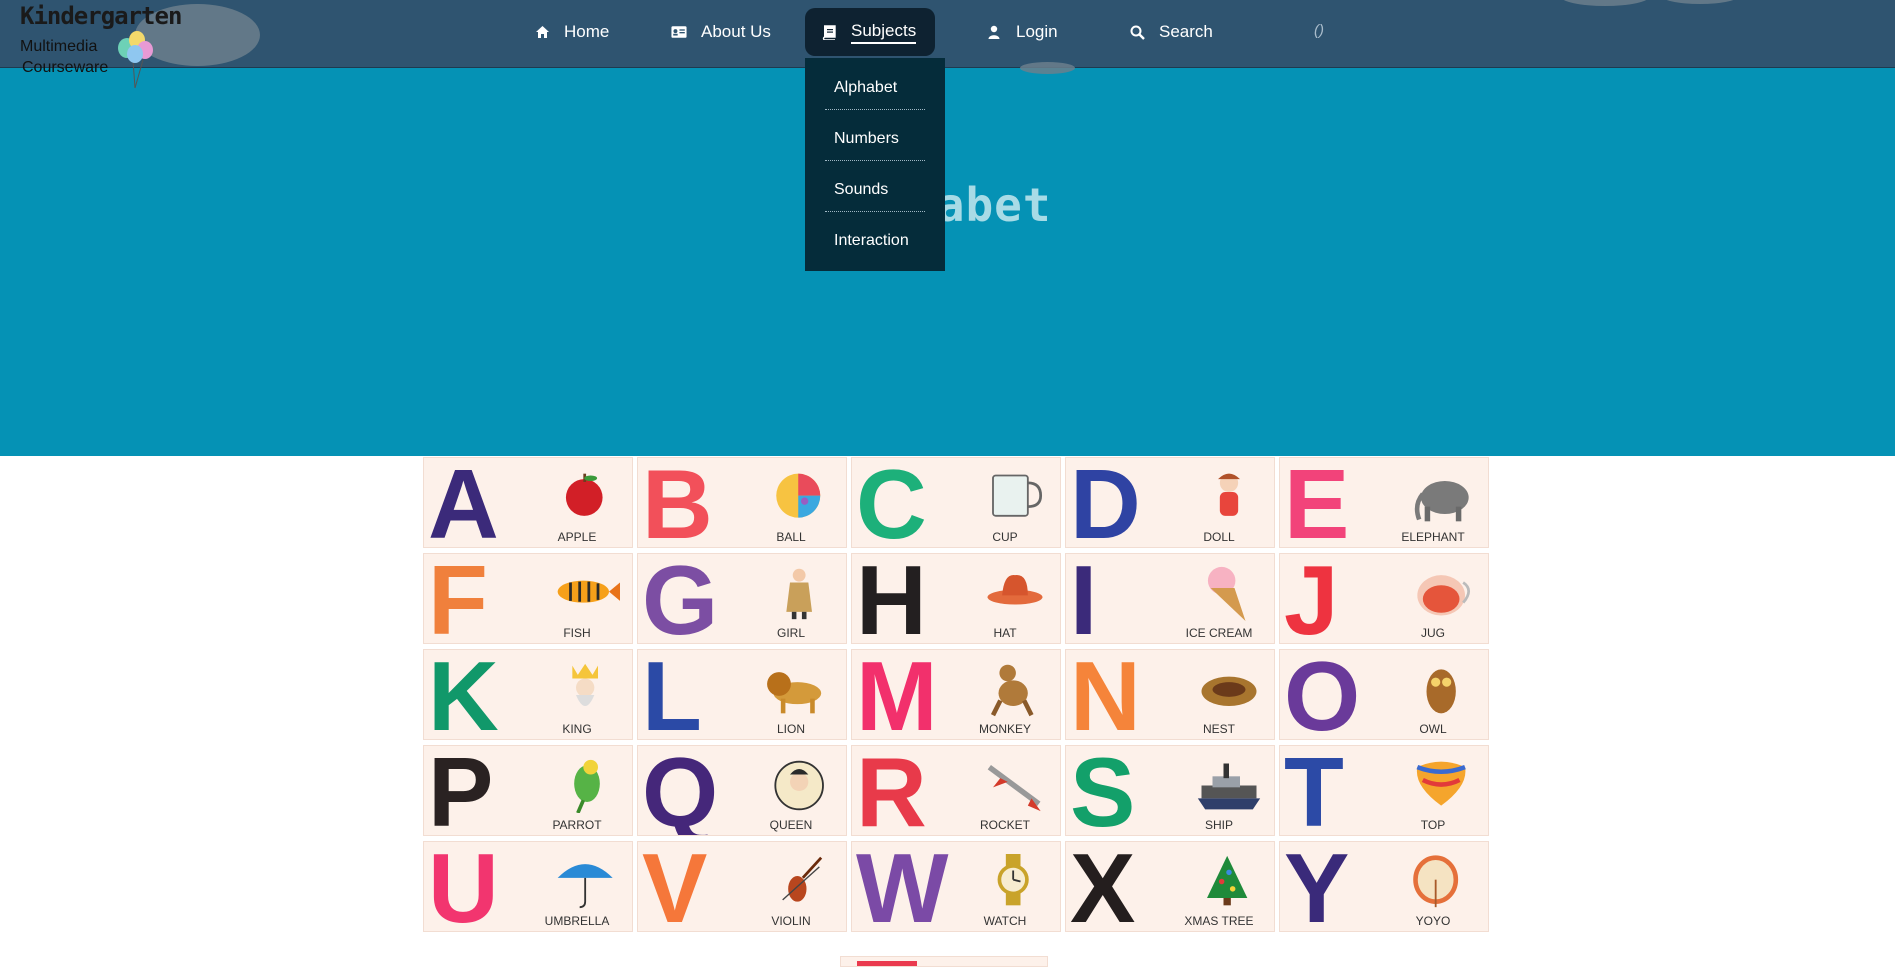  What do you see at coordinates (1316, 886) in the screenshot?
I see `tile-letter: Y` at bounding box center [1316, 886].